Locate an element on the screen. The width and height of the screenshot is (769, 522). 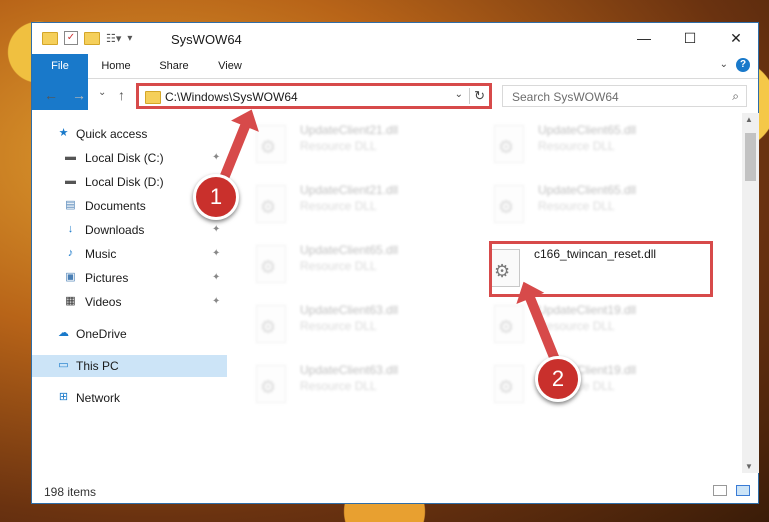
list-item: ⚙ UpdateClient21.dll Resource DLL is located at coordinates (343, 201).